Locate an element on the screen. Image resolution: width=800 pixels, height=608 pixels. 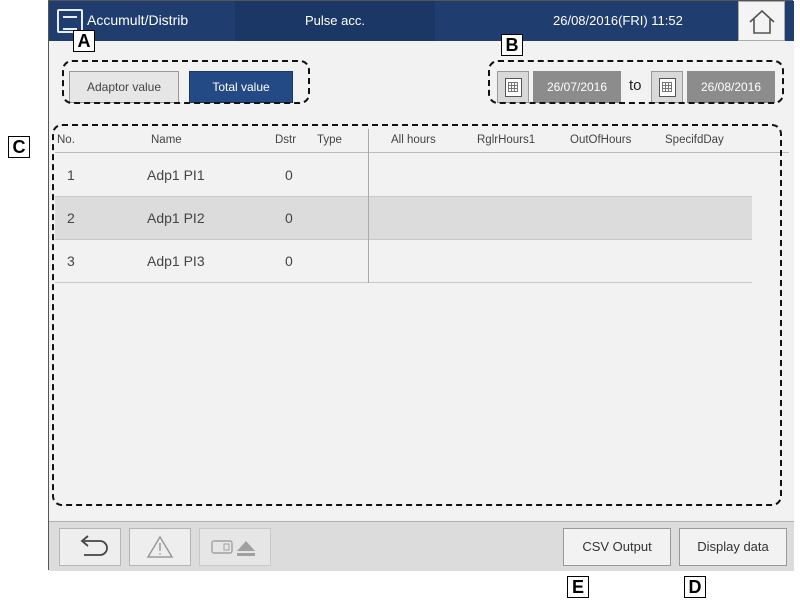
csv-output-button: CSV Output is located at coordinates (617, 547).